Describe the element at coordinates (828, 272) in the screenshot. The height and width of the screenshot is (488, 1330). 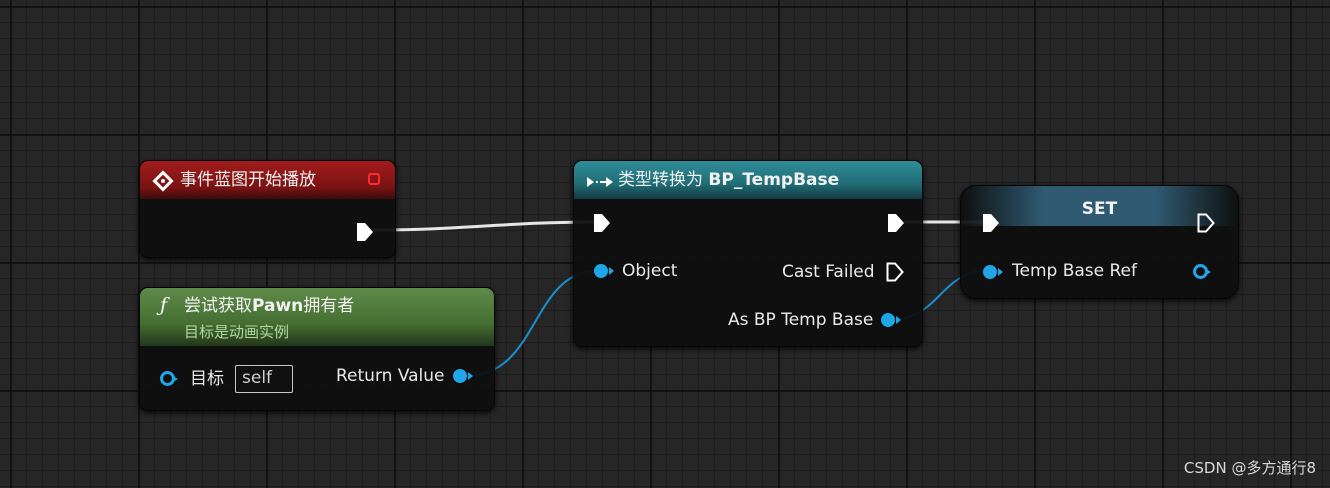
I see `cast-failed-label: Cast Failed` at that location.